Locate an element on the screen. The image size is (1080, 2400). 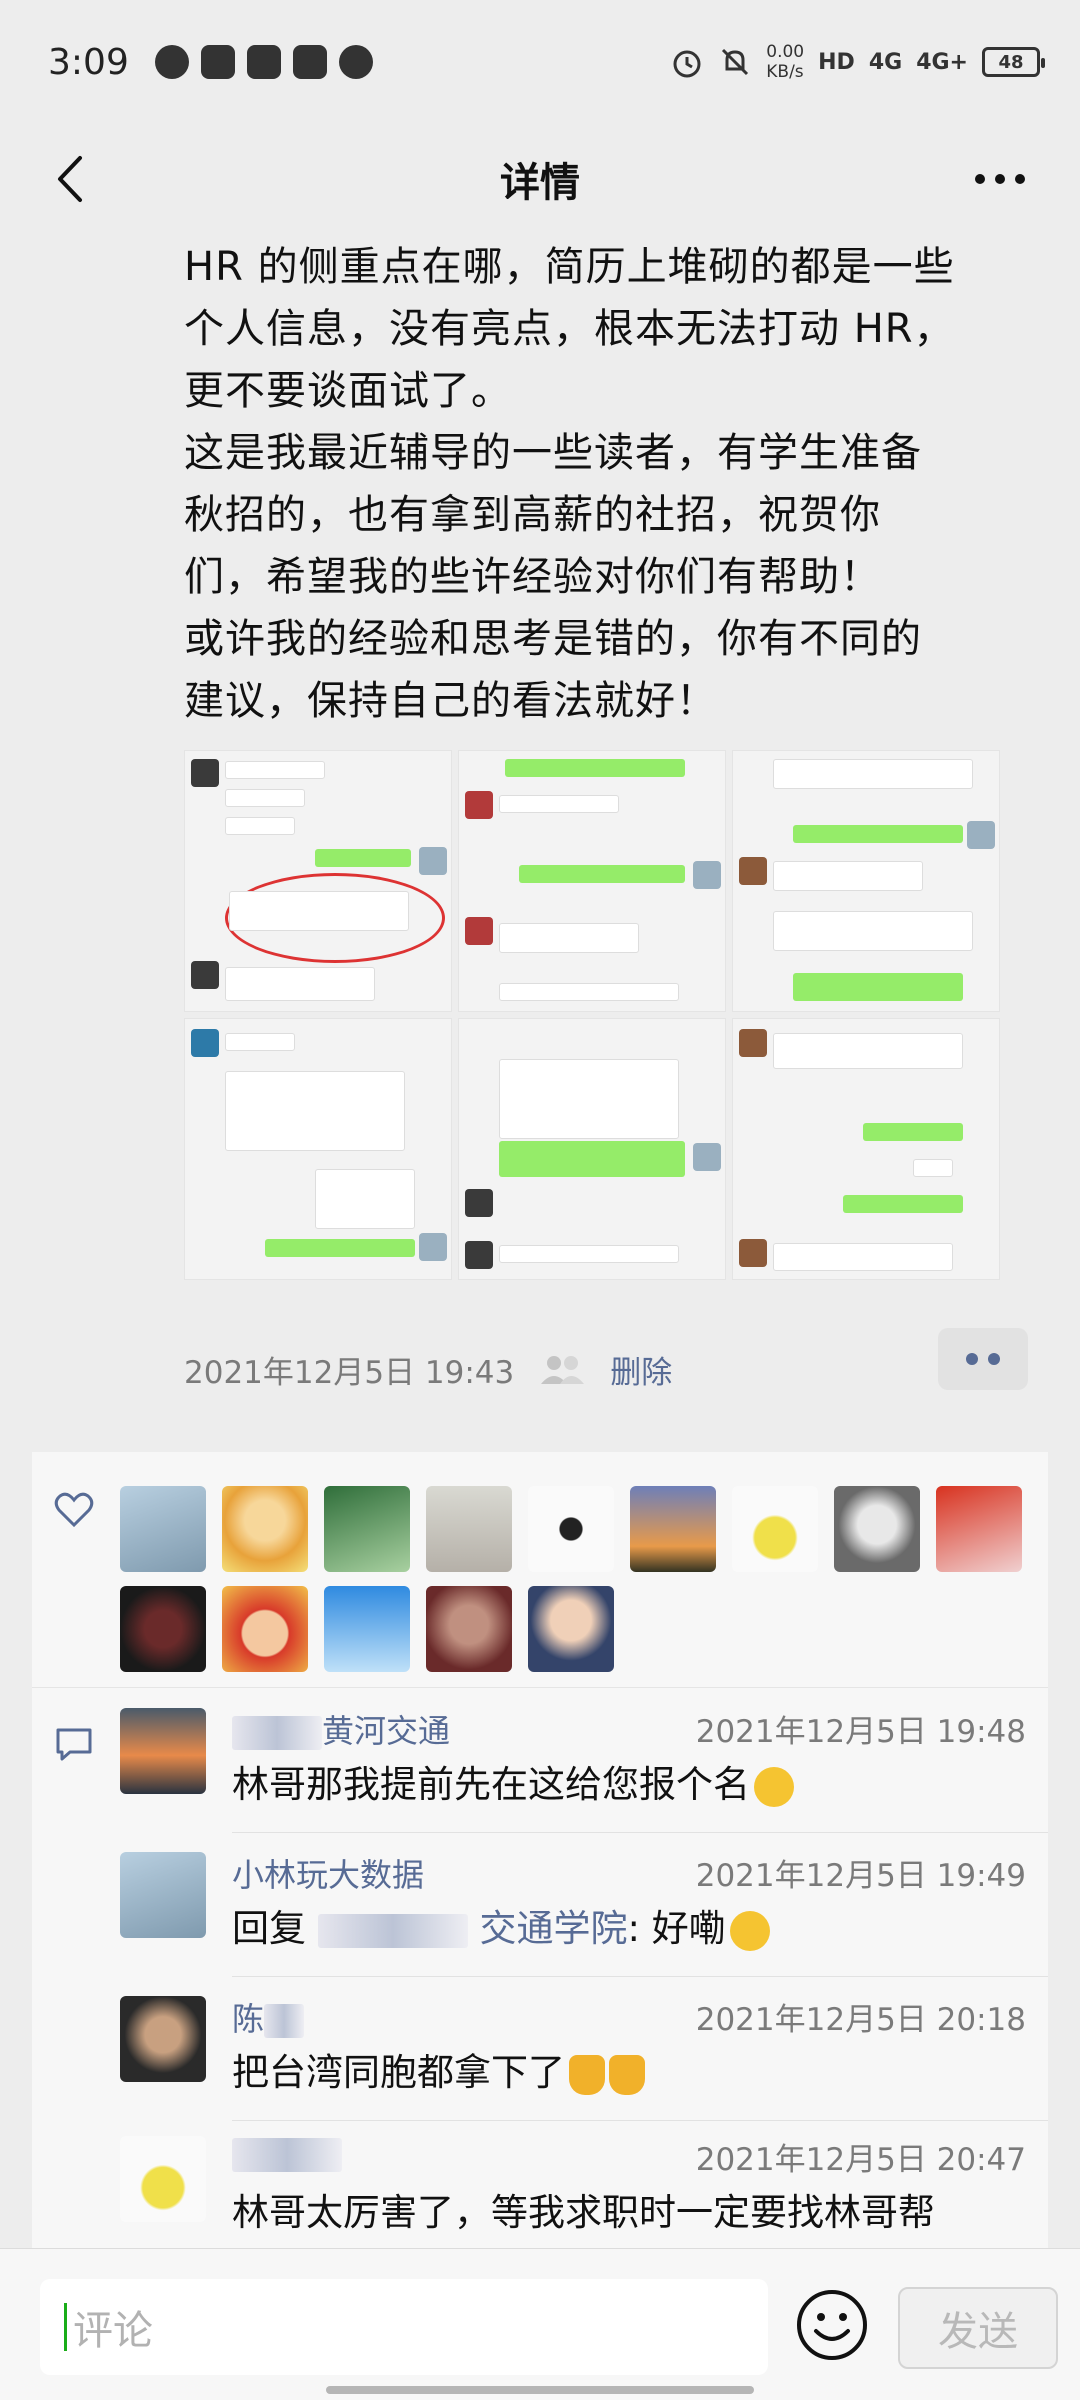
commenter-name: 小林玩大数据 is located at coordinates (328, 1873).